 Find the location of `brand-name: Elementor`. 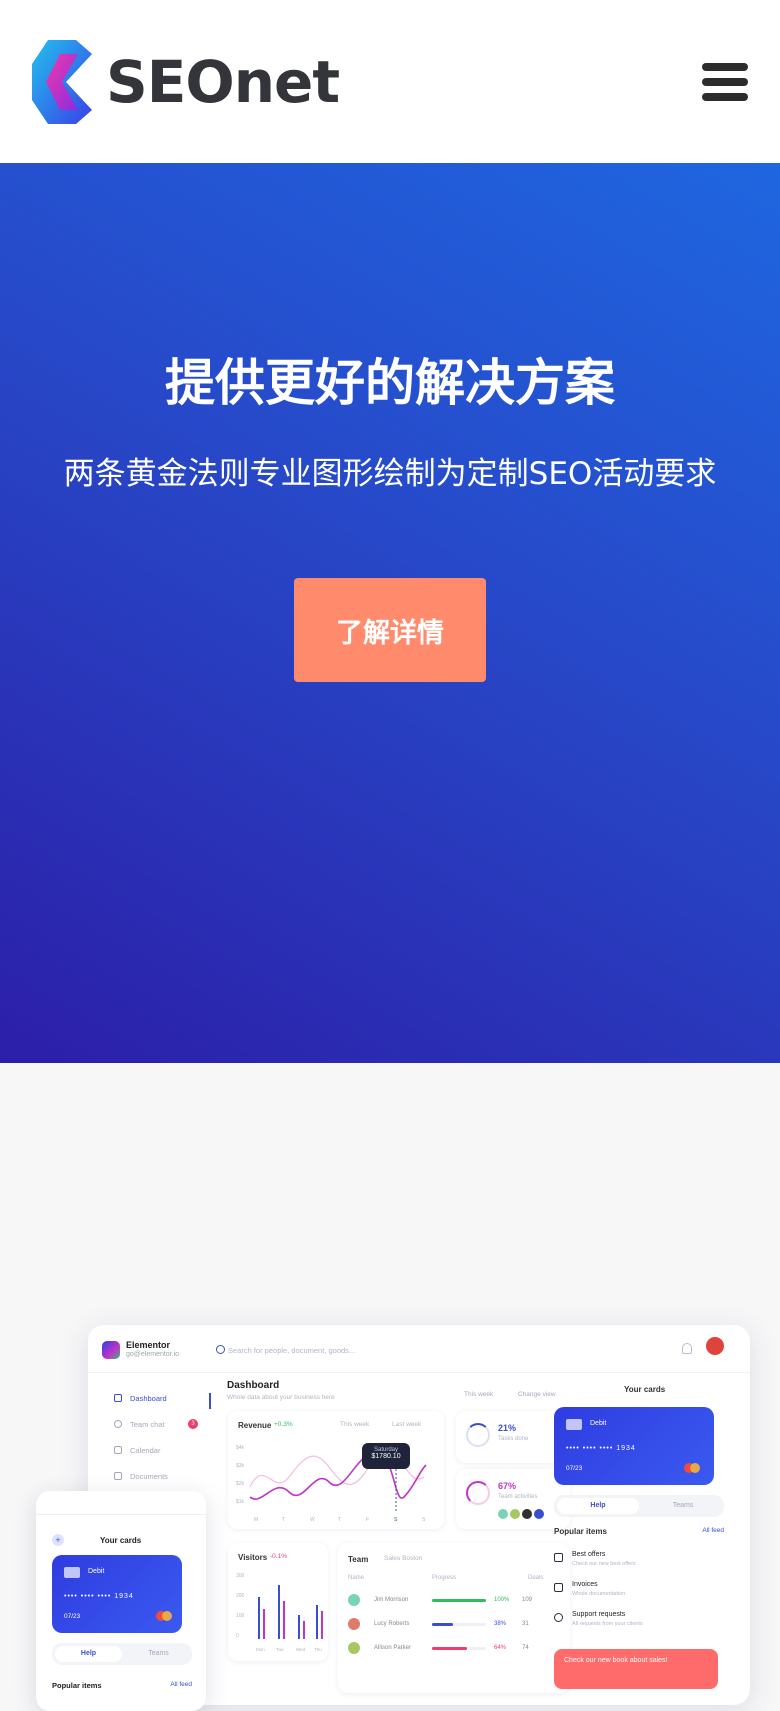

brand-name: Elementor is located at coordinates (148, 1345).